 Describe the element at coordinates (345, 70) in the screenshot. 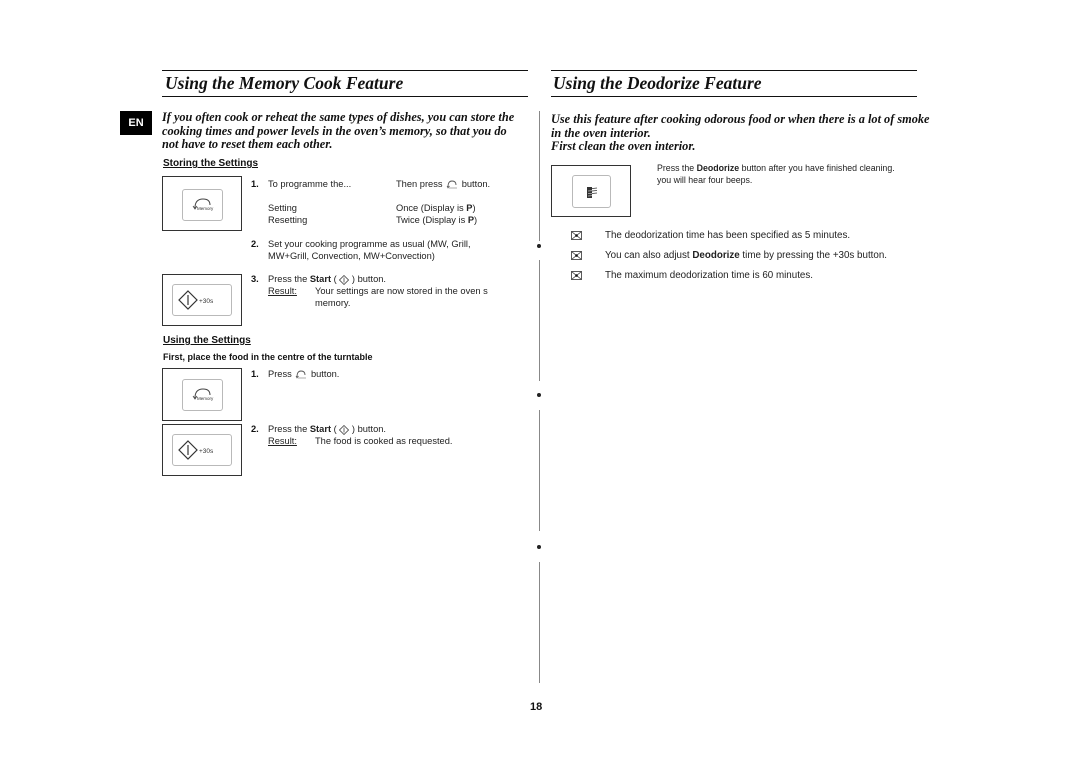

I see `title-rule-top-left` at that location.